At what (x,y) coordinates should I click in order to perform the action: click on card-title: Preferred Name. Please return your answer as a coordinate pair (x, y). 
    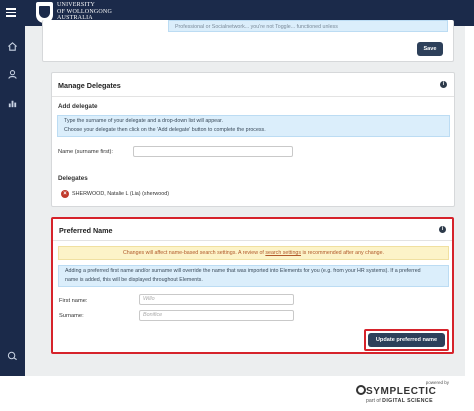
    Looking at the image, I should click on (86, 230).